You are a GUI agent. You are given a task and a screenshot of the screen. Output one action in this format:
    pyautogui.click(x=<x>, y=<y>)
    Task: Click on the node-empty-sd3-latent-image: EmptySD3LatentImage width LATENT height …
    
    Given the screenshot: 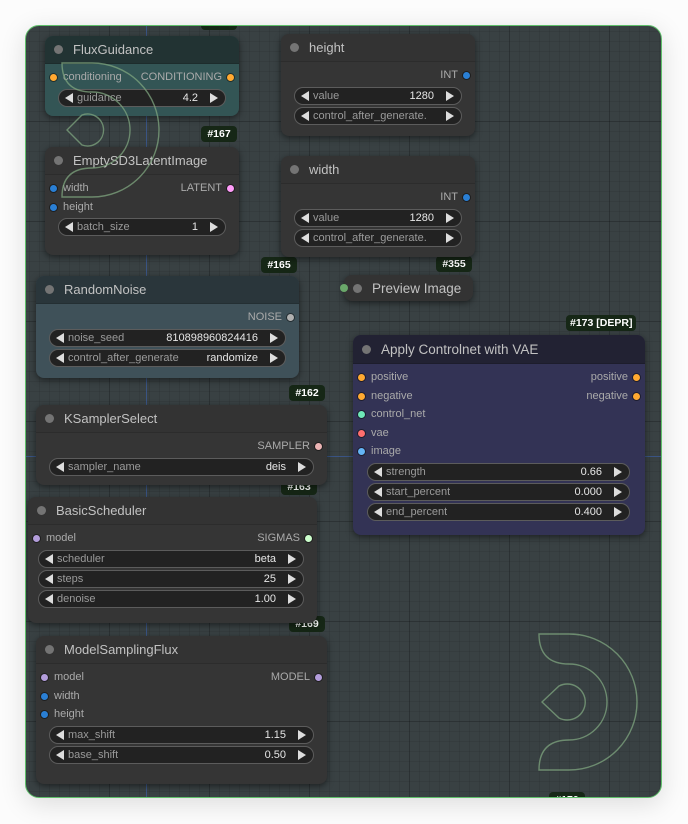 What is the action you would take?
    pyautogui.click(x=142, y=201)
    